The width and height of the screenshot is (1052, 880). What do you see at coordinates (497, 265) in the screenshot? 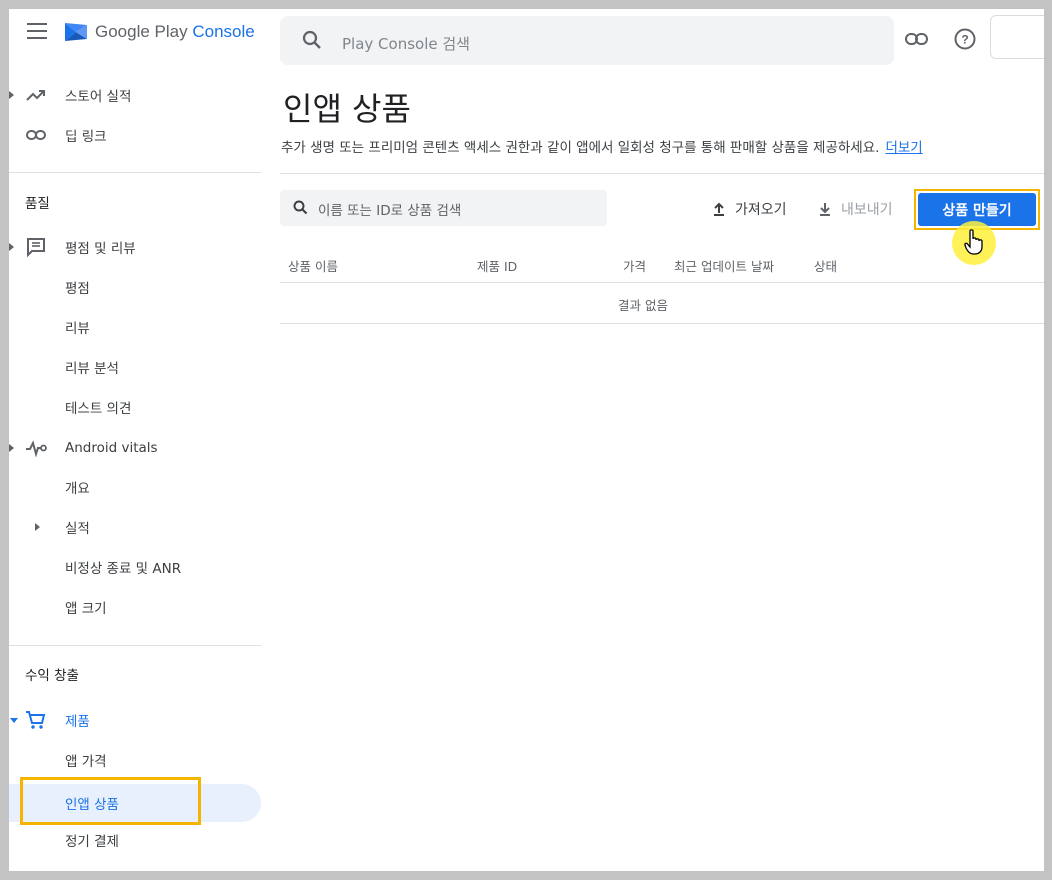
I see `column-header-product-id: 제품 ID` at bounding box center [497, 265].